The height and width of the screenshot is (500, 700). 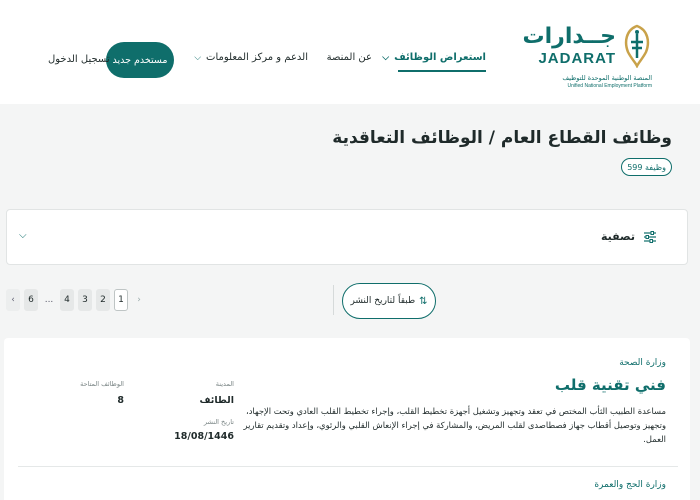 I want to click on logo-subtitle-english: Unified National Employment Platform, so click(x=609, y=86).